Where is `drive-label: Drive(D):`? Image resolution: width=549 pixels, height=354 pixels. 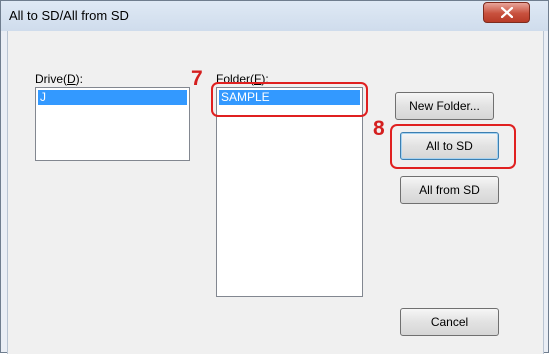
drive-label: Drive(D): is located at coordinates (59, 79).